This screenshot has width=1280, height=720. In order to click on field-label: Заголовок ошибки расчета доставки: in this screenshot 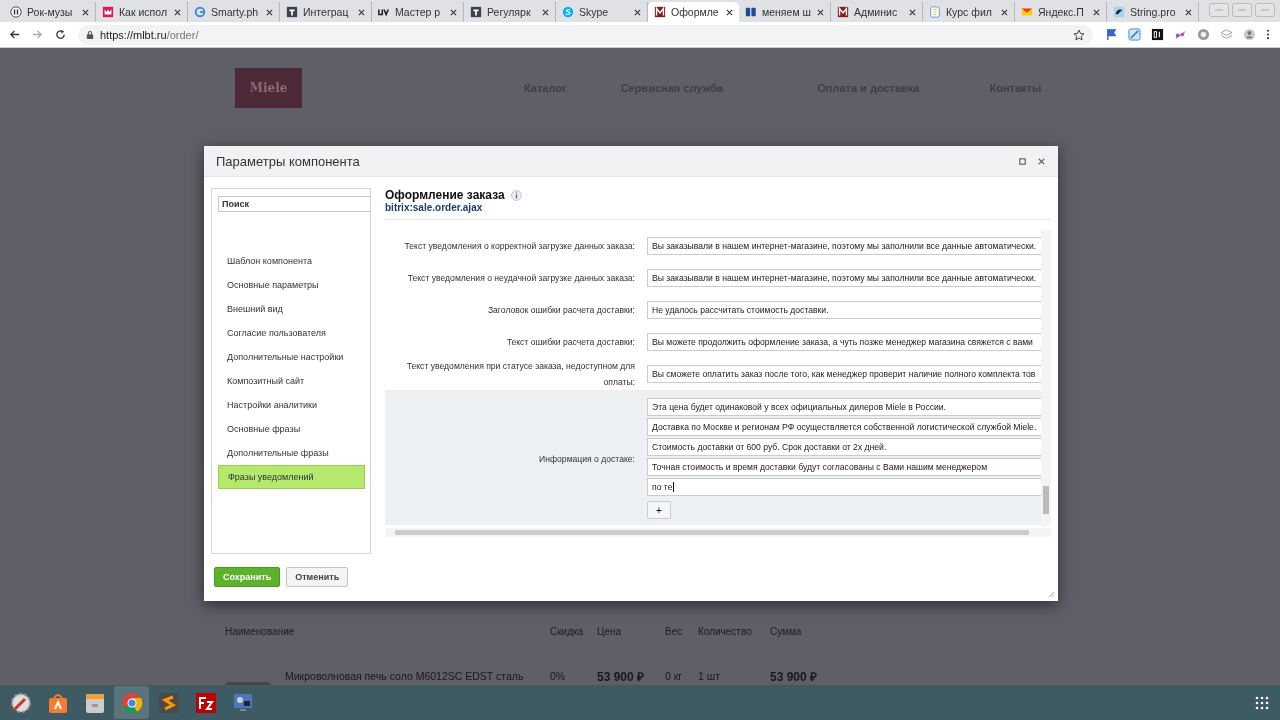, I will do `click(561, 310)`.